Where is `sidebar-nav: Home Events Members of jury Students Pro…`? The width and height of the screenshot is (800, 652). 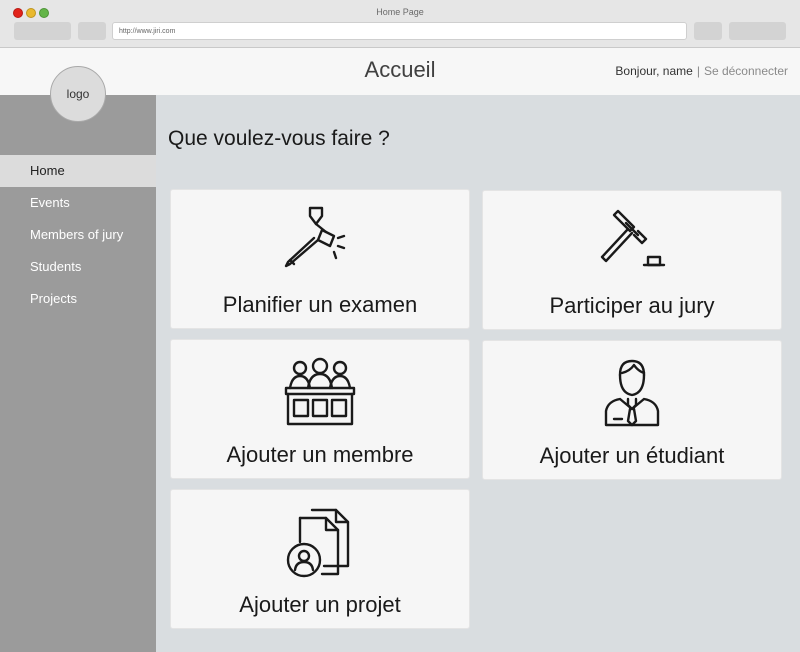 sidebar-nav: Home Events Members of jury Students Pro… is located at coordinates (78, 235).